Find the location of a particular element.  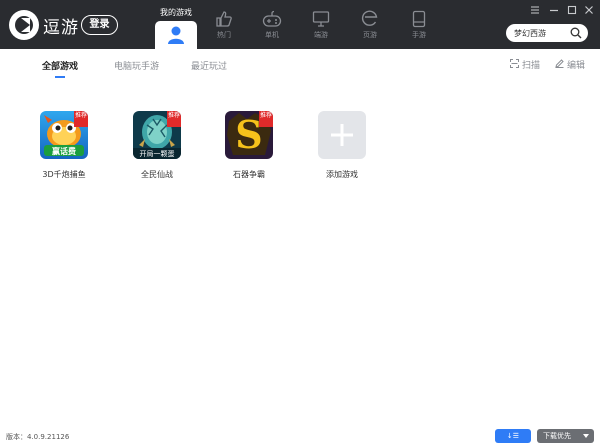

download-list-button: ↓☰ is located at coordinates (513, 436).